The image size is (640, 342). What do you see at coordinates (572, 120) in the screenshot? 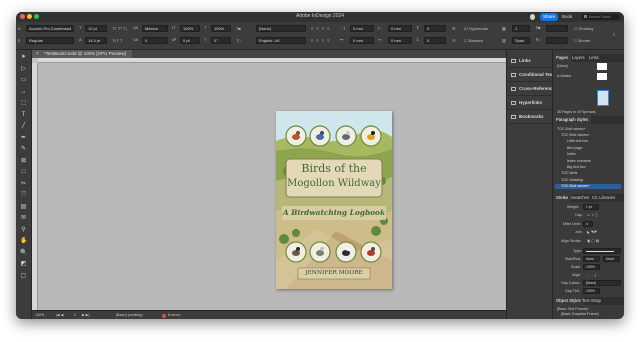
I see `tab-paragraph-styles: Paragraph Styles` at bounding box center [572, 120].